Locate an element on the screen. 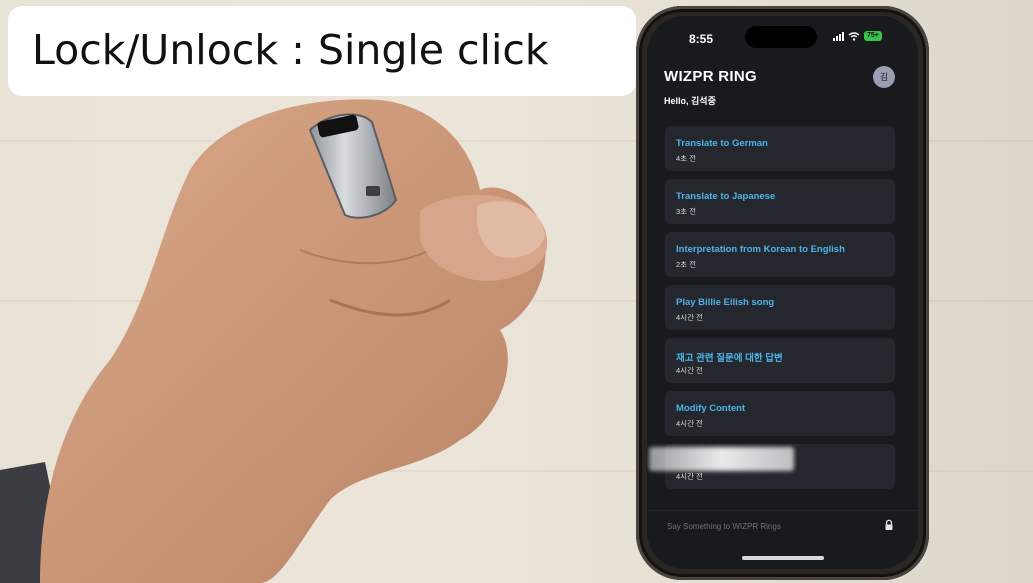 This screenshot has height=583, width=1033. history-item-title: 재고 관련 질문에 대한 답변 is located at coordinates (729, 358).